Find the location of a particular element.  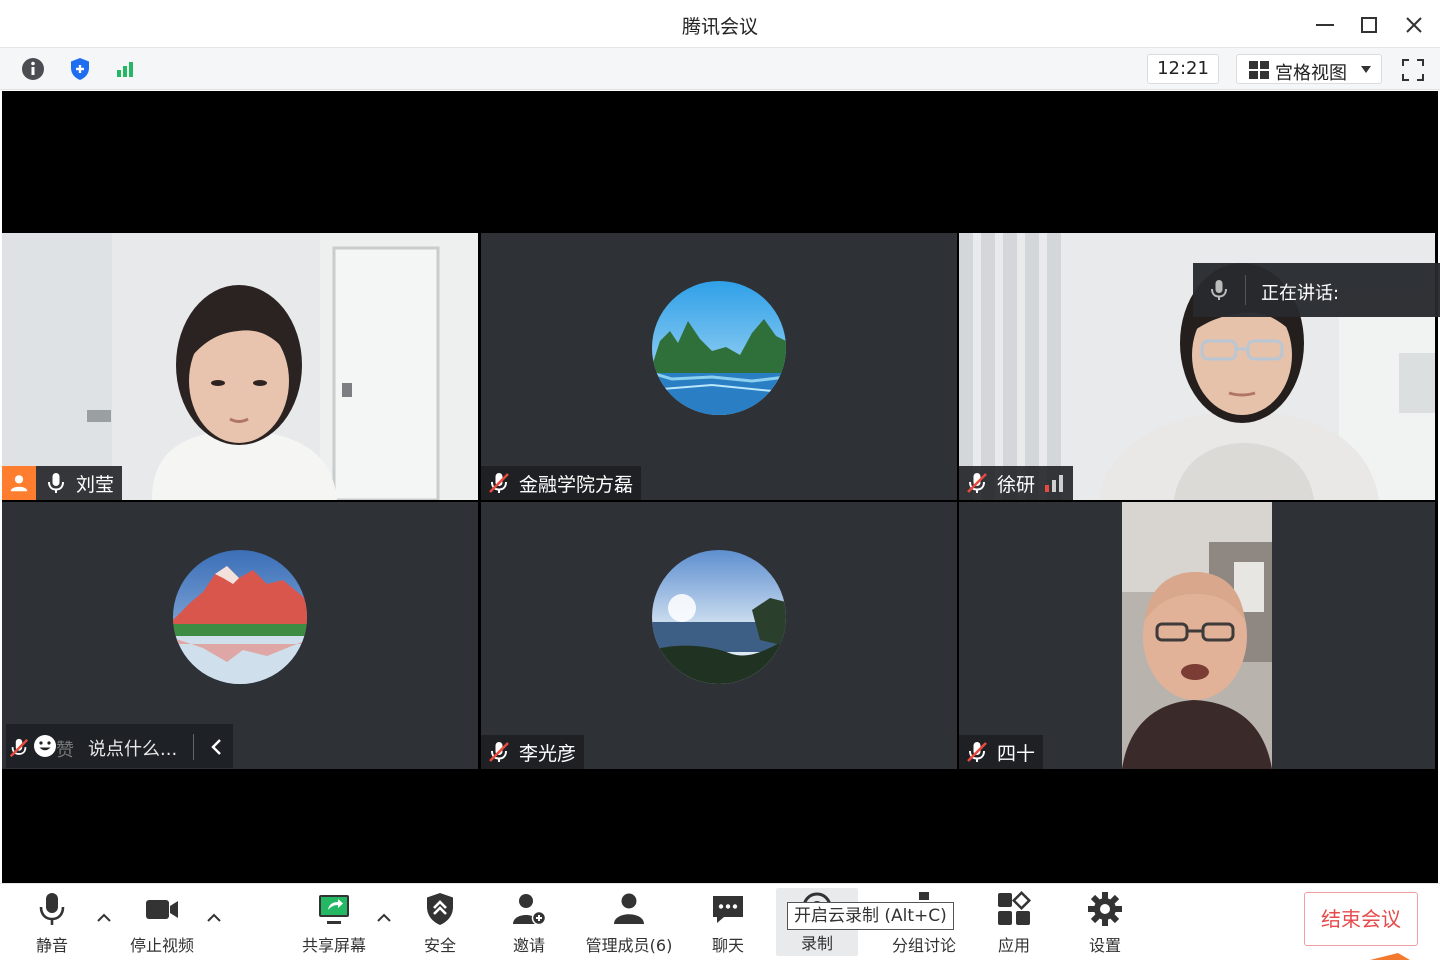

participant-name: 徐研 is located at coordinates (1016, 484).